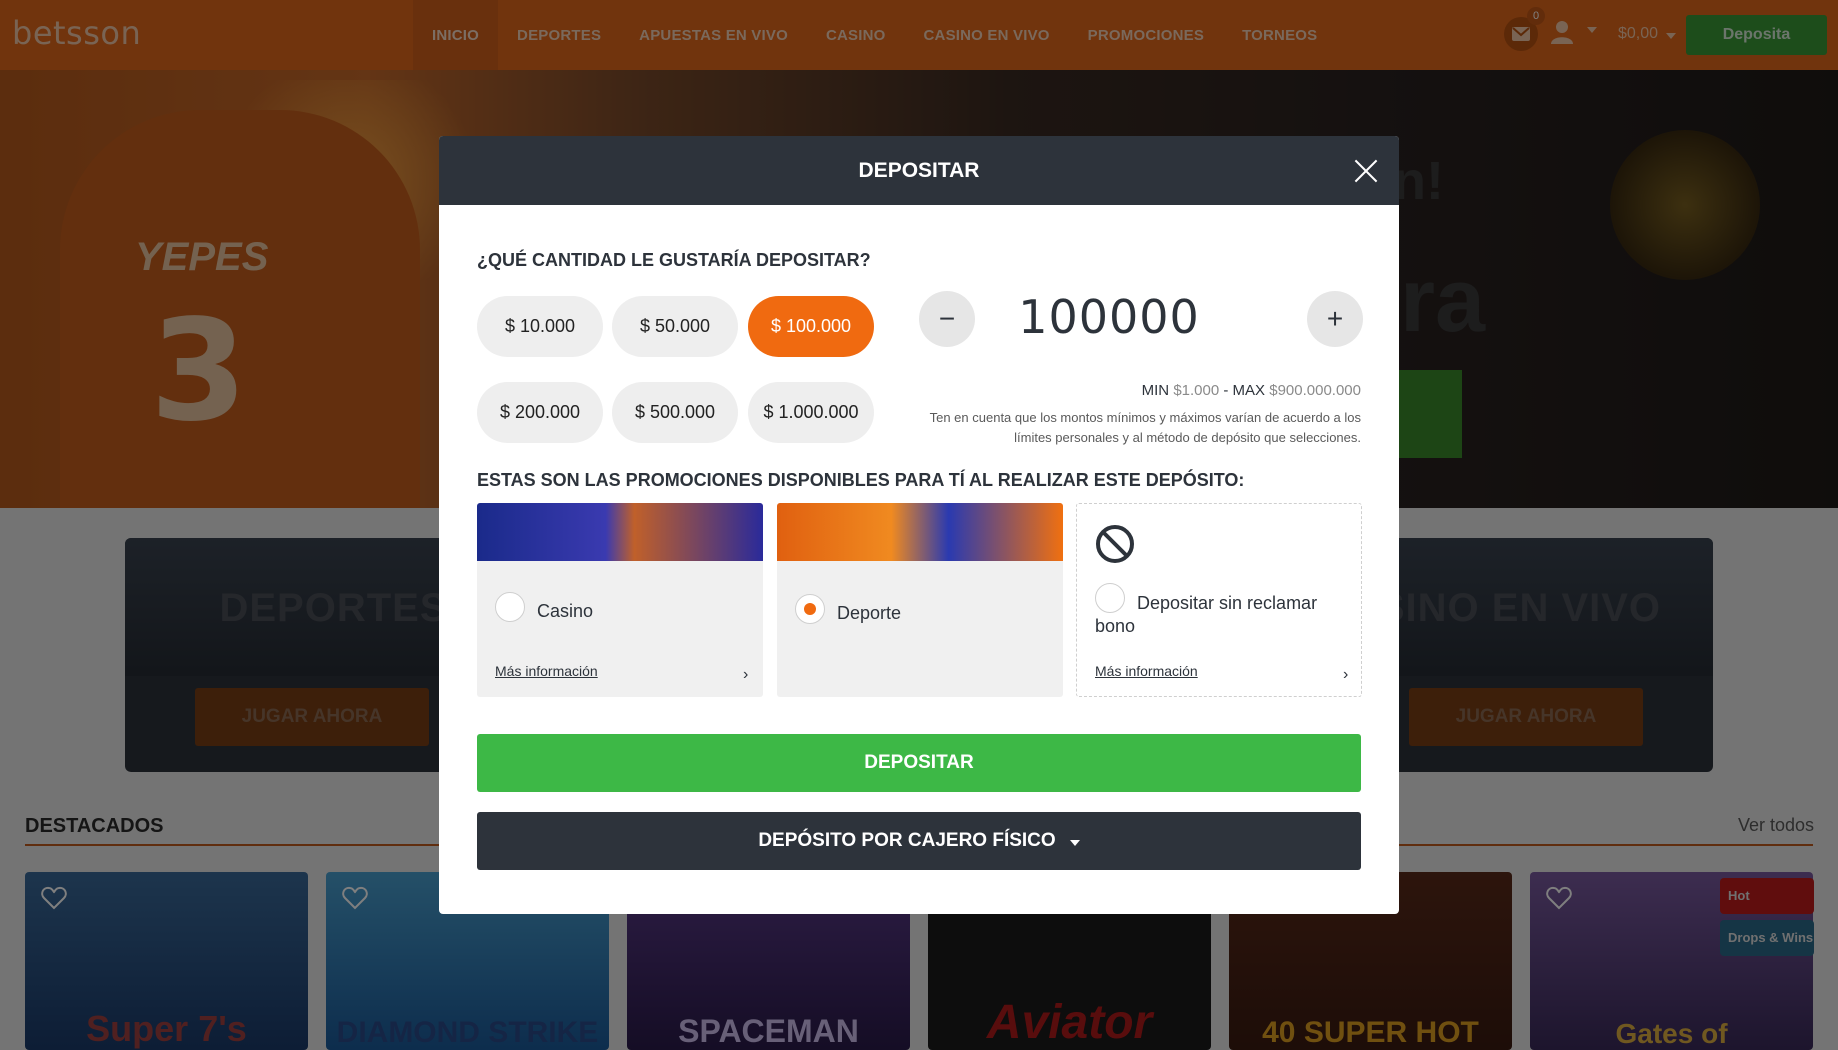  I want to click on amount-option-10000: $ 10.000, so click(540, 326).